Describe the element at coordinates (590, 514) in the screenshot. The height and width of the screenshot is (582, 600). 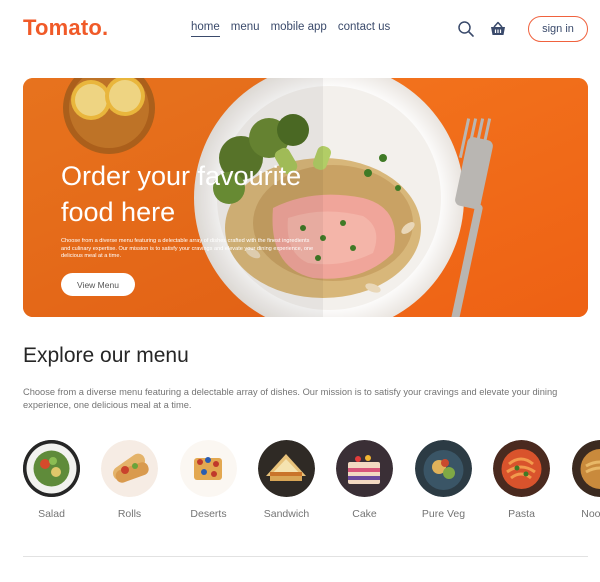
I see `menu-item-label: Noodles` at that location.